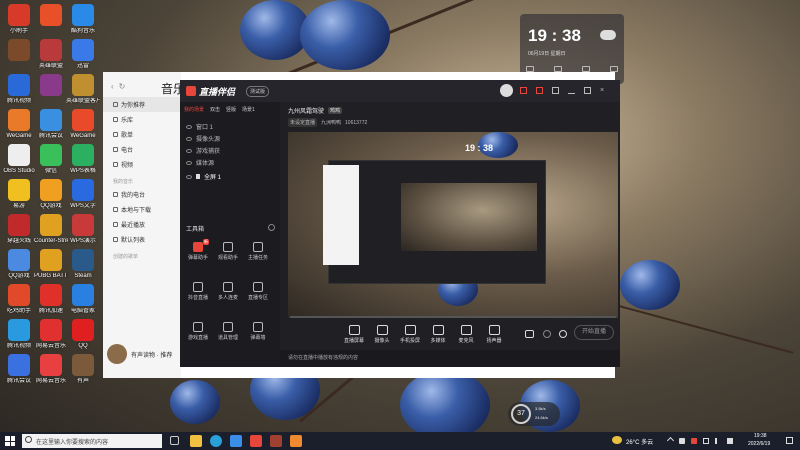 The image size is (800, 450). Describe the element at coordinates (83, 159) in the screenshot. I see `desktop-icon: WPS表格` at that location.